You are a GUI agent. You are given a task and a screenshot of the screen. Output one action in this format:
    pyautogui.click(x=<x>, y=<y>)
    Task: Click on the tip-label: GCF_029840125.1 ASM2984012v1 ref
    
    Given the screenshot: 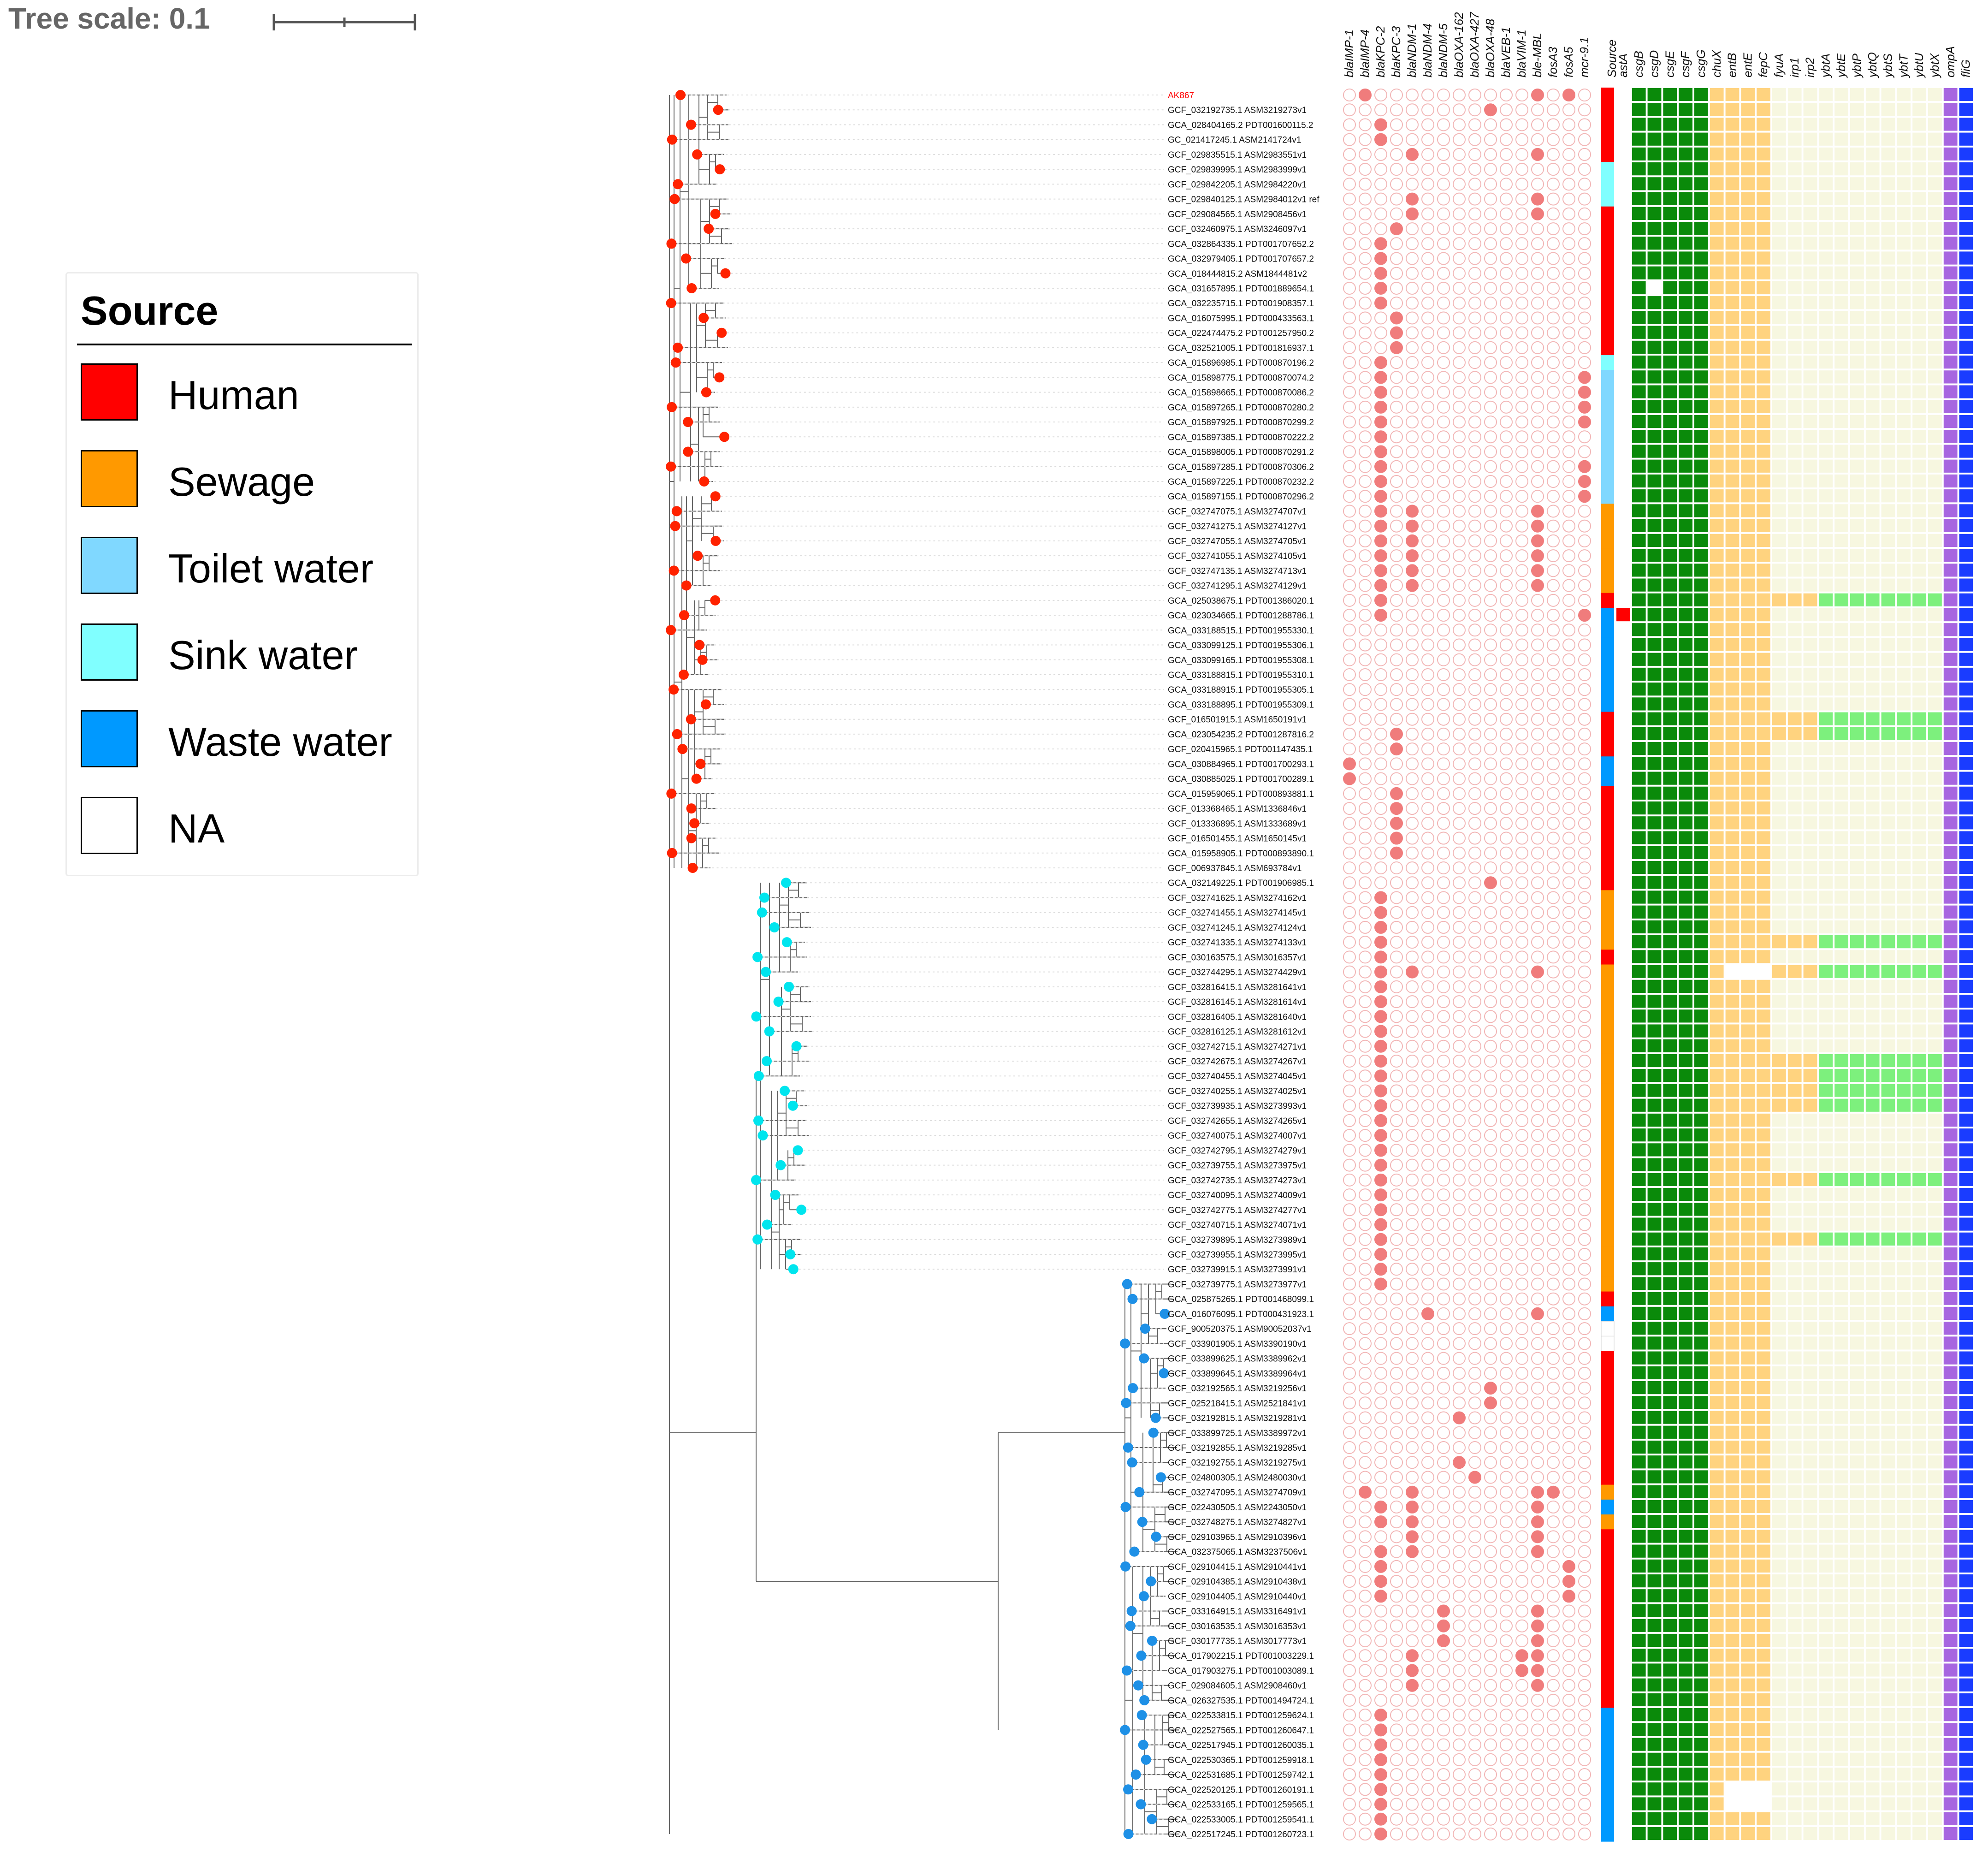 What is the action you would take?
    pyautogui.click(x=1243, y=200)
    